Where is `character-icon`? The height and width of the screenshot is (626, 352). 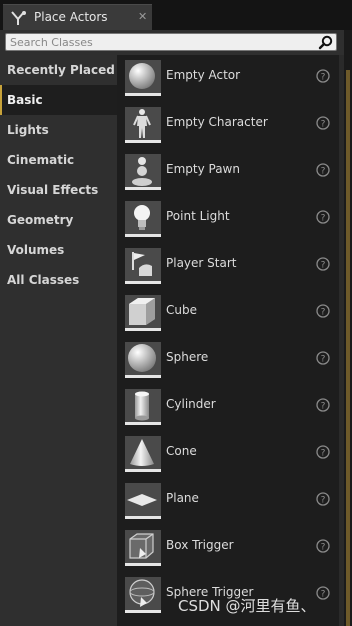 character-icon is located at coordinates (142, 123).